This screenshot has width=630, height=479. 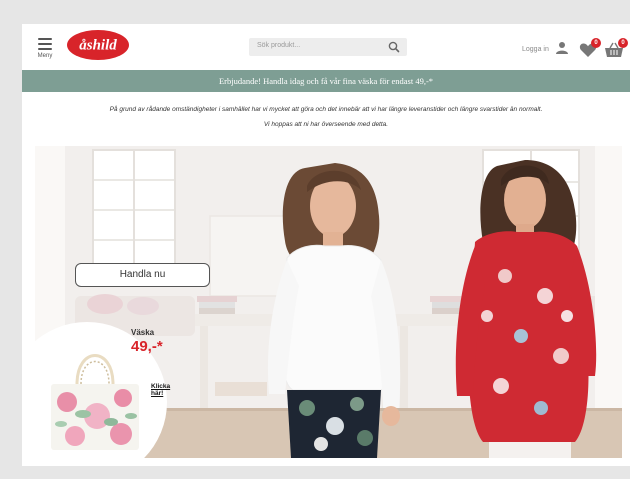 What do you see at coordinates (394, 47) in the screenshot?
I see `search-icon` at bounding box center [394, 47].